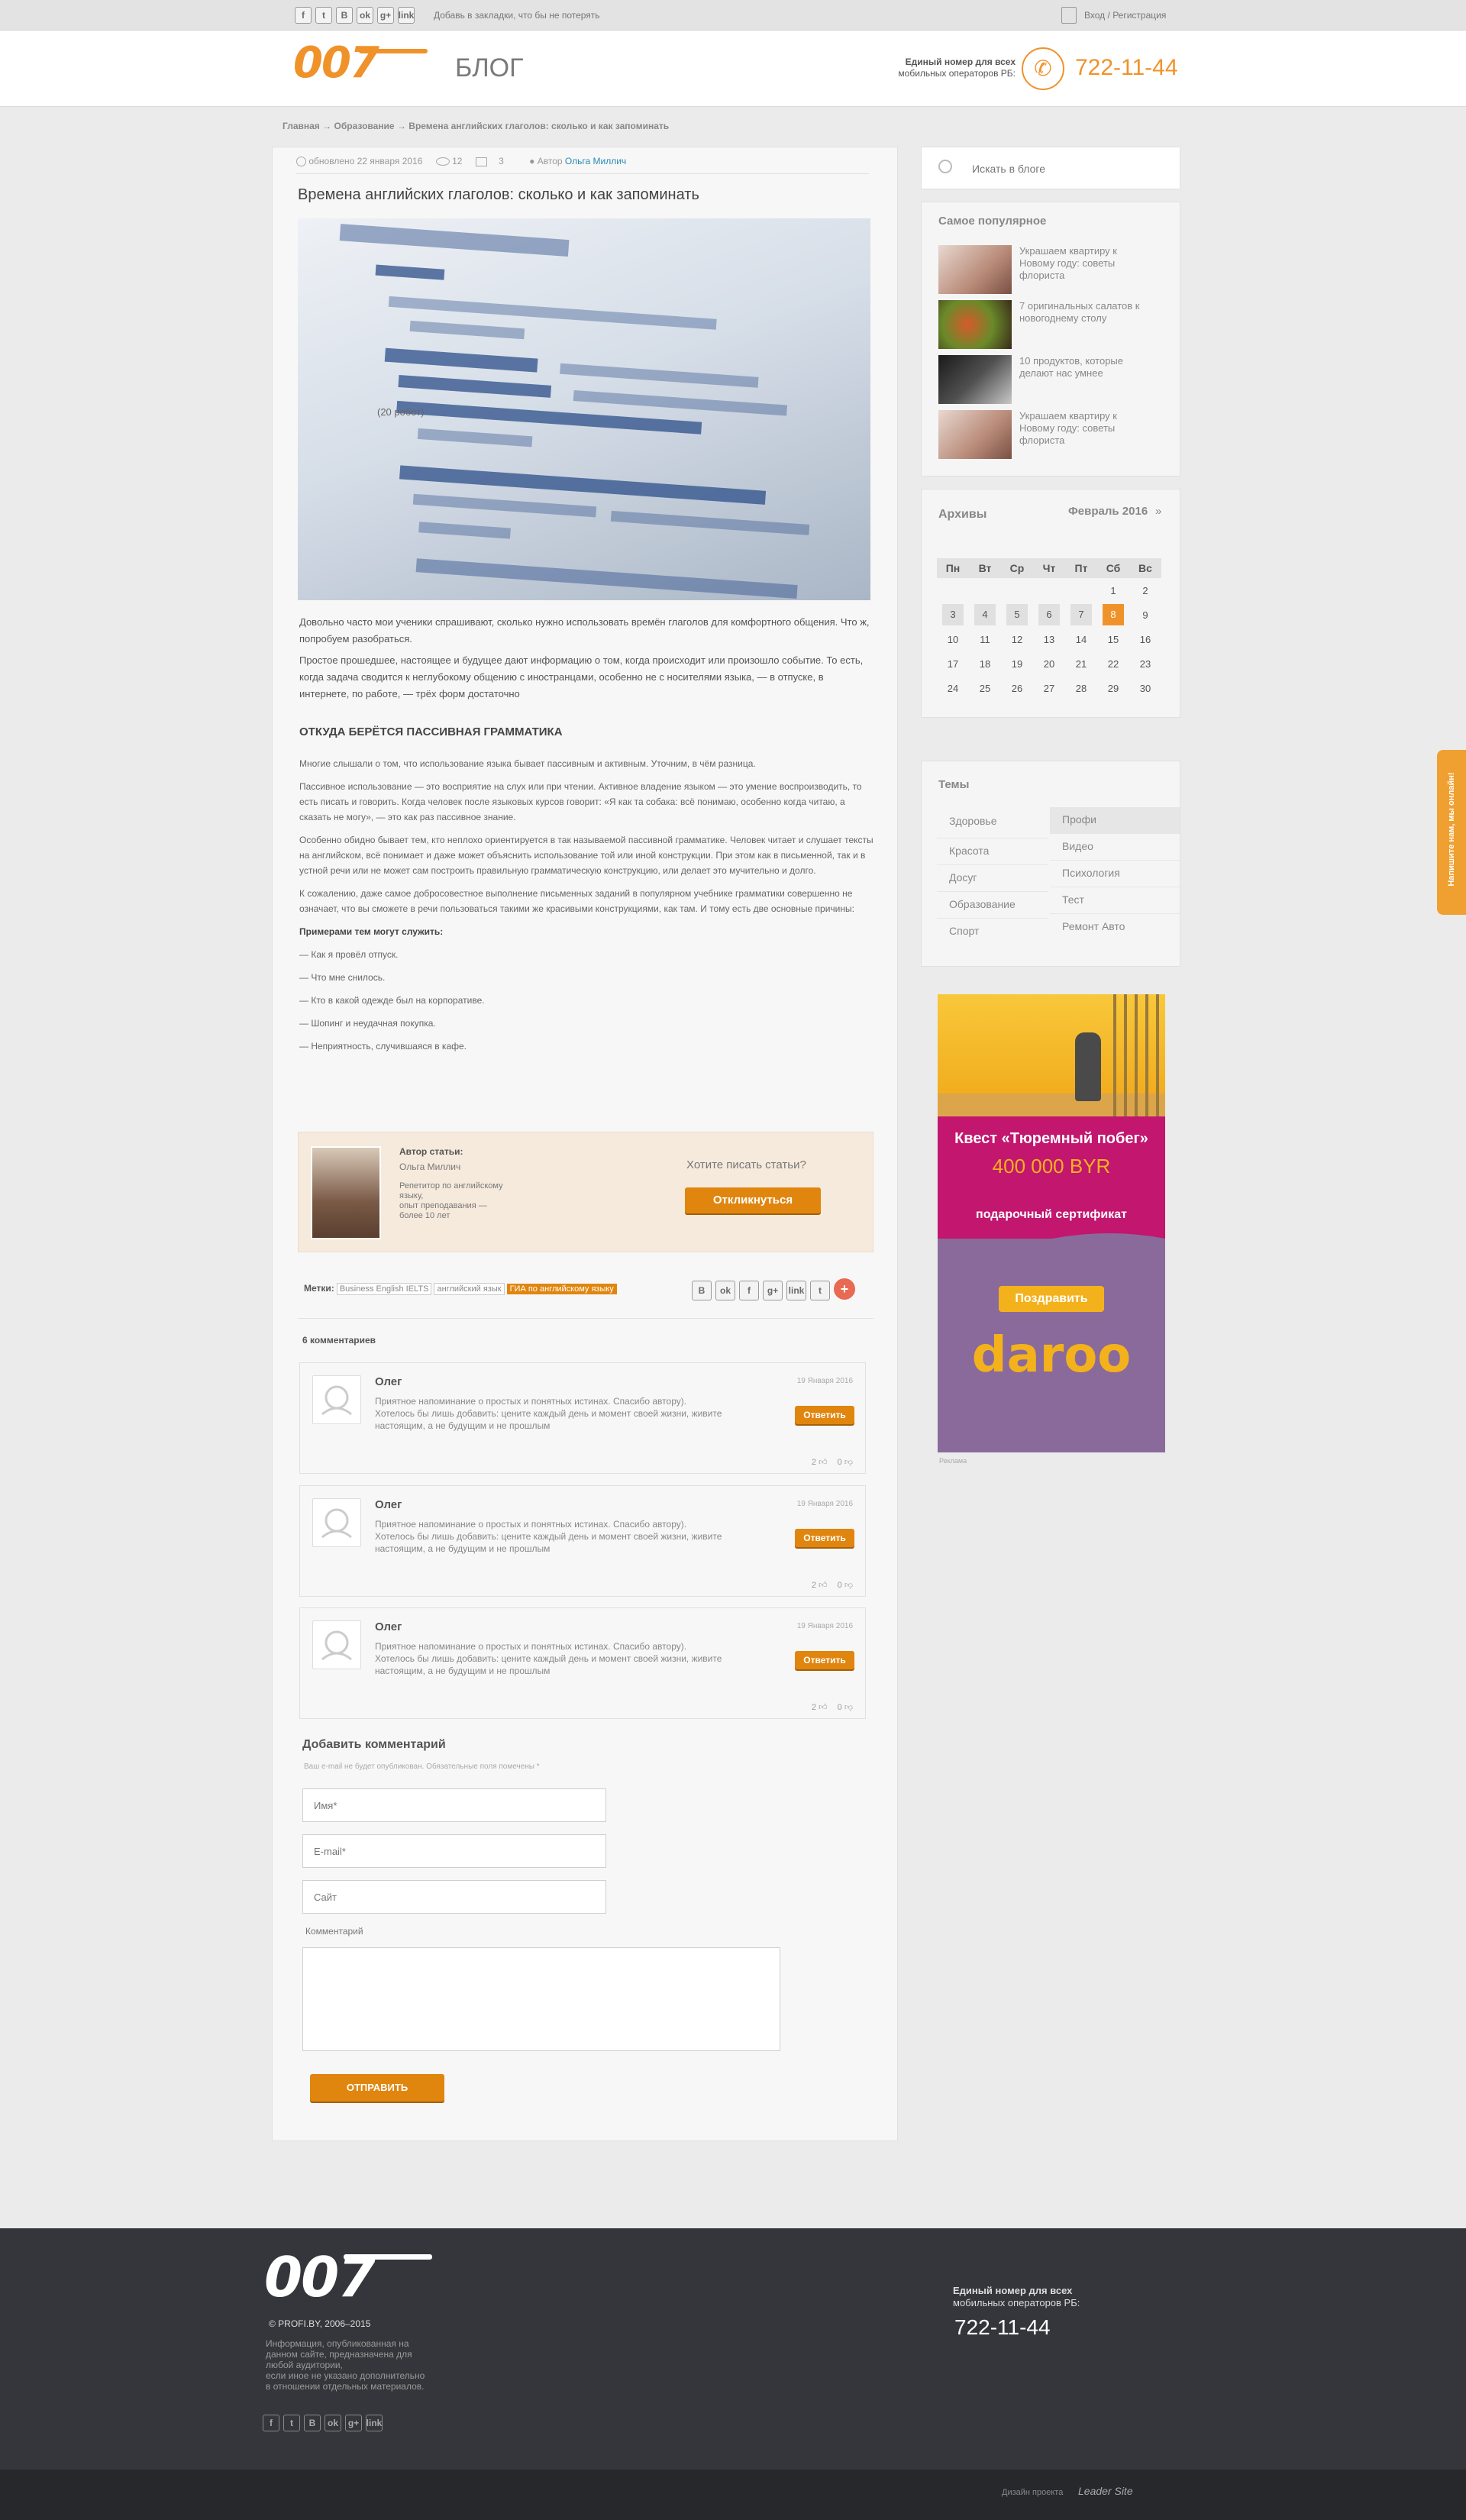 The width and height of the screenshot is (1466, 2520). Describe the element at coordinates (1115, 874) in the screenshot. I see `topic-link: Психология` at that location.